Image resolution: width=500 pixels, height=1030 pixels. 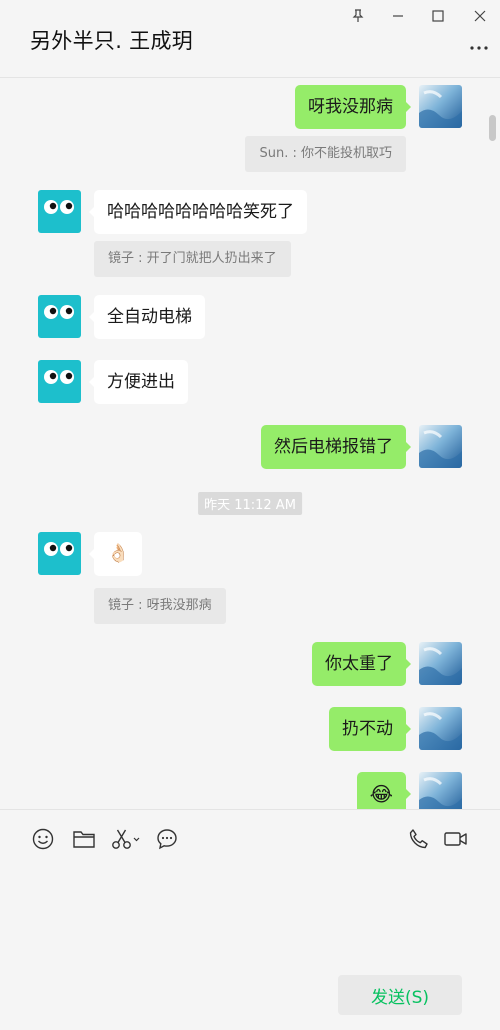 I want to click on message-bubble: 全自动电梯, so click(x=147, y=317).